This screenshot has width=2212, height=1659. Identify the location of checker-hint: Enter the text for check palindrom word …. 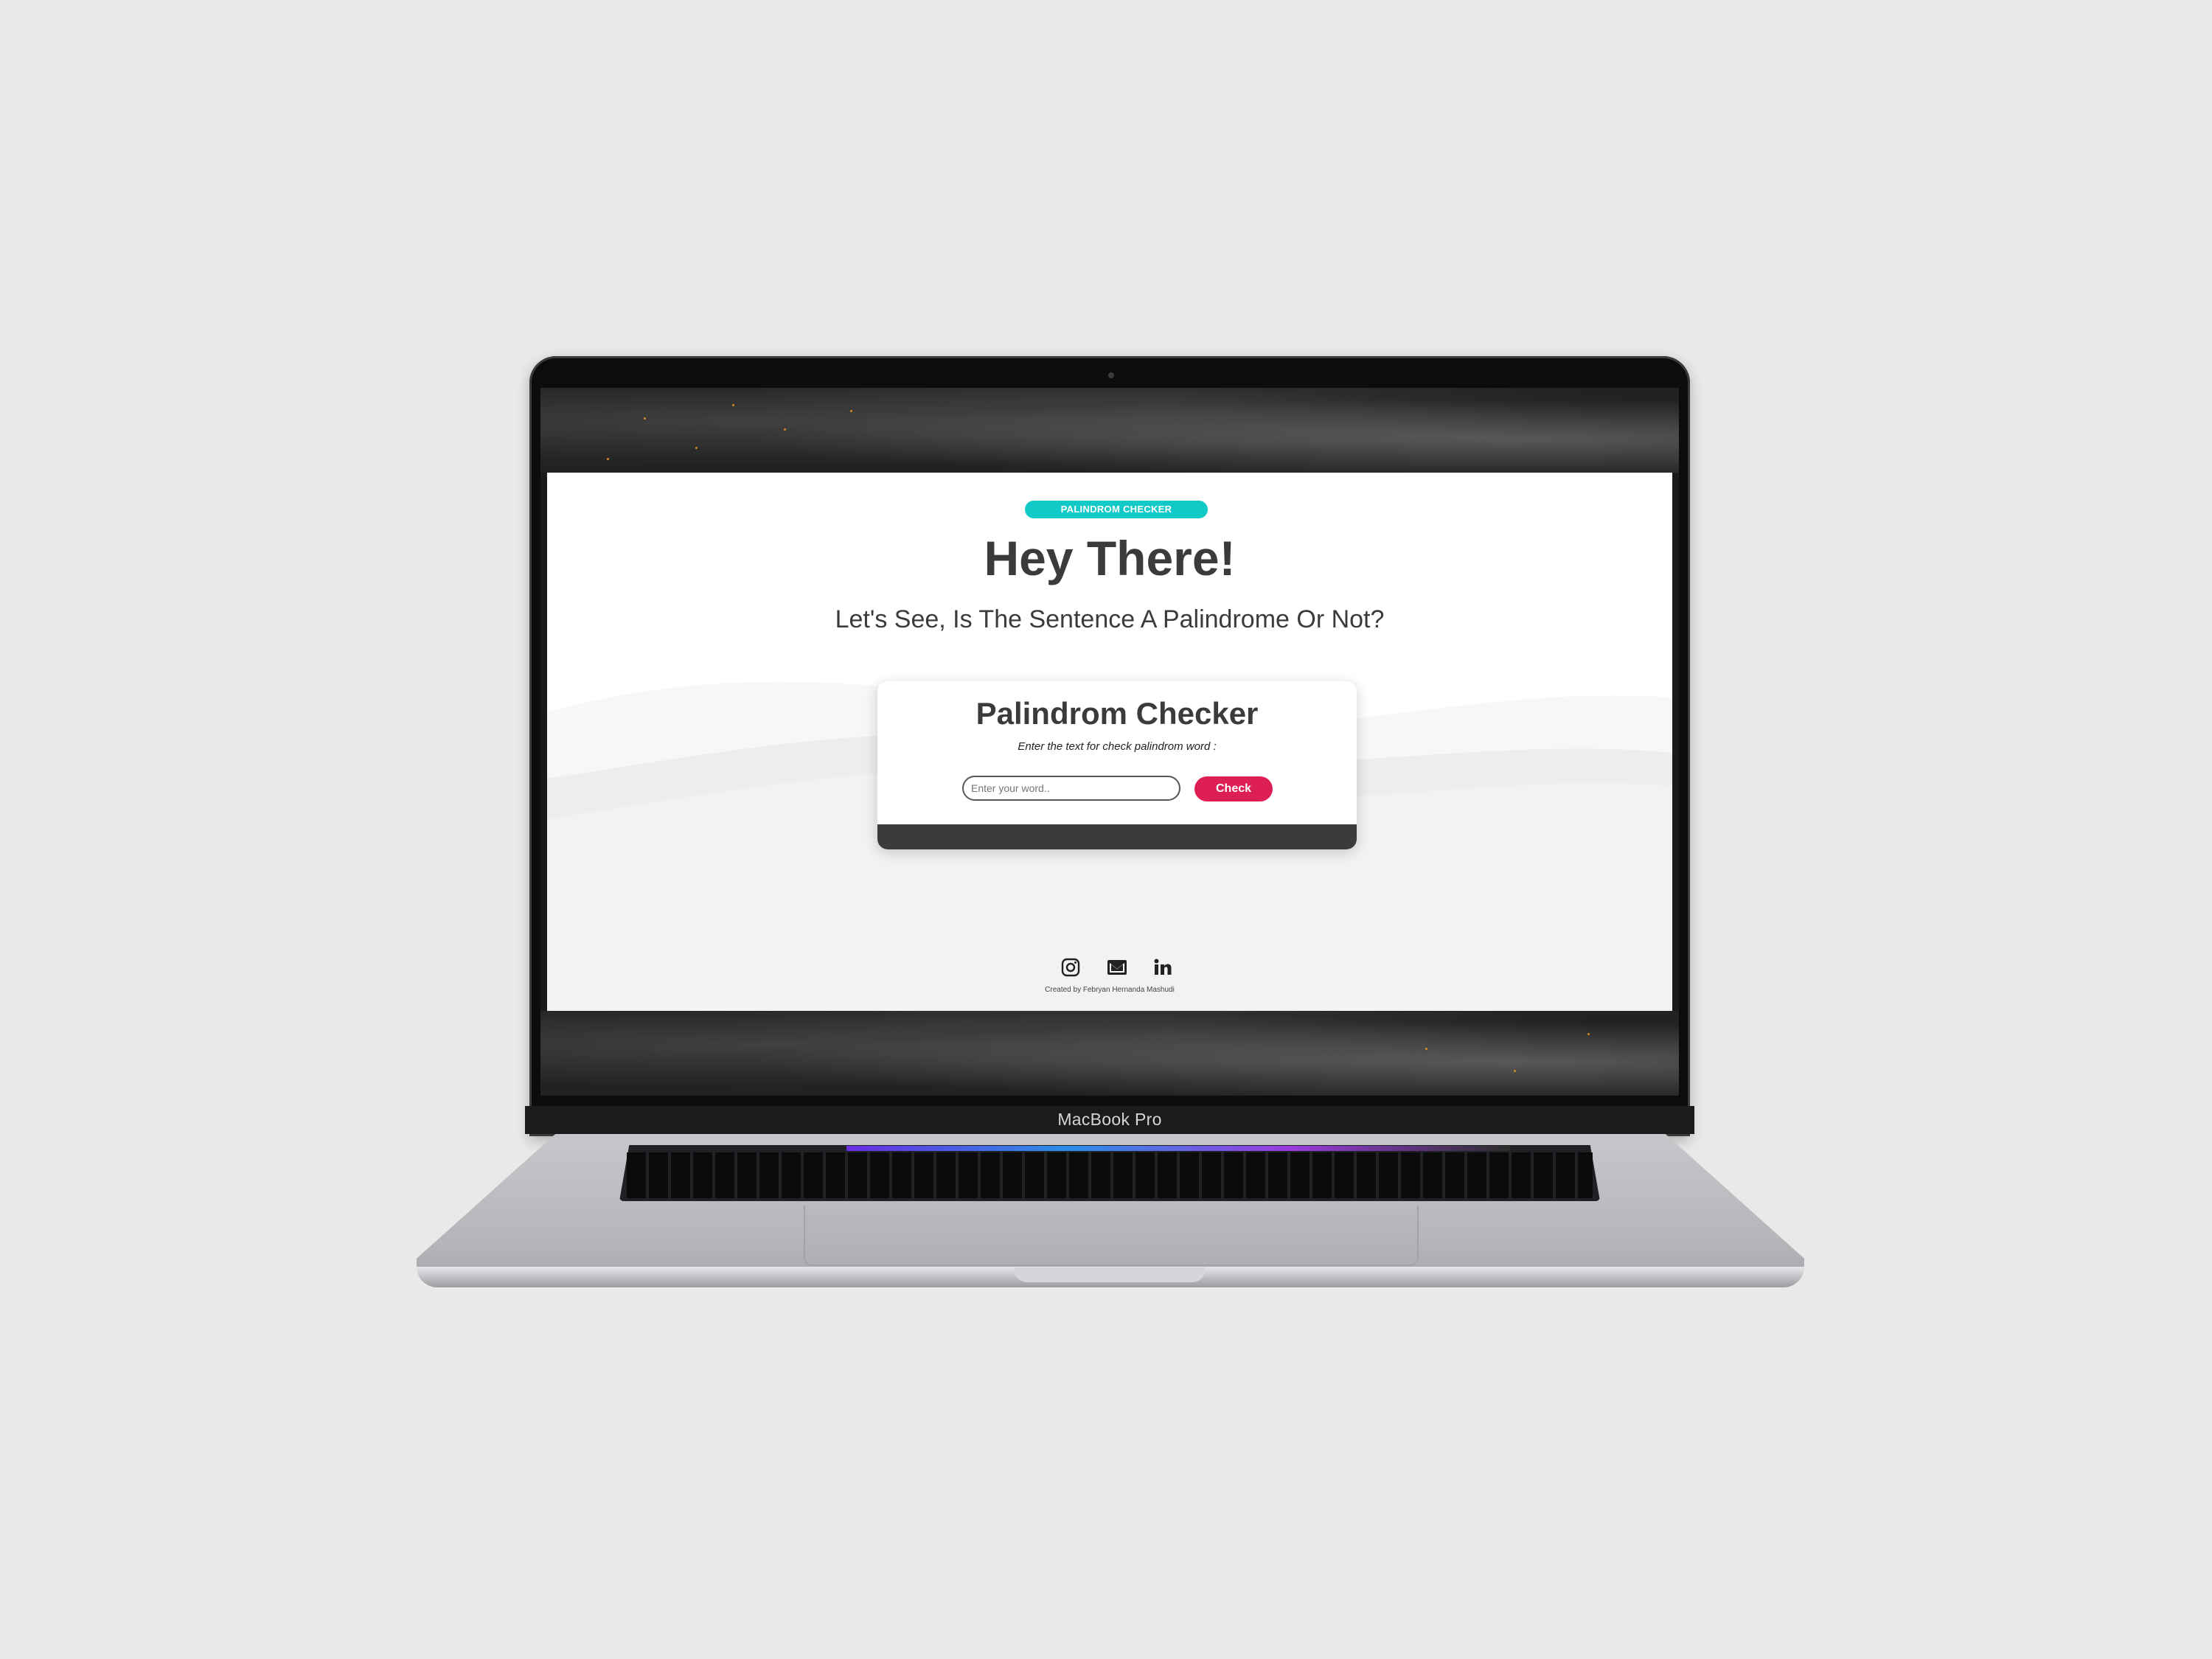
(1117, 746).